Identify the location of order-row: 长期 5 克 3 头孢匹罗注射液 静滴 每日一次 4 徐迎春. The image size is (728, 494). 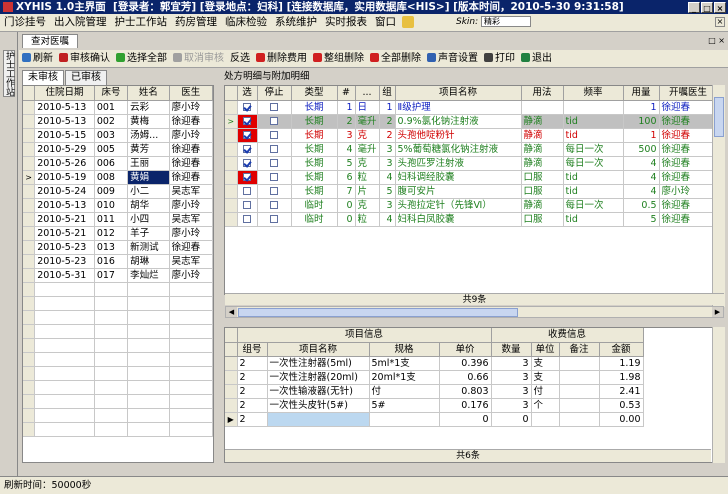
(471, 163).